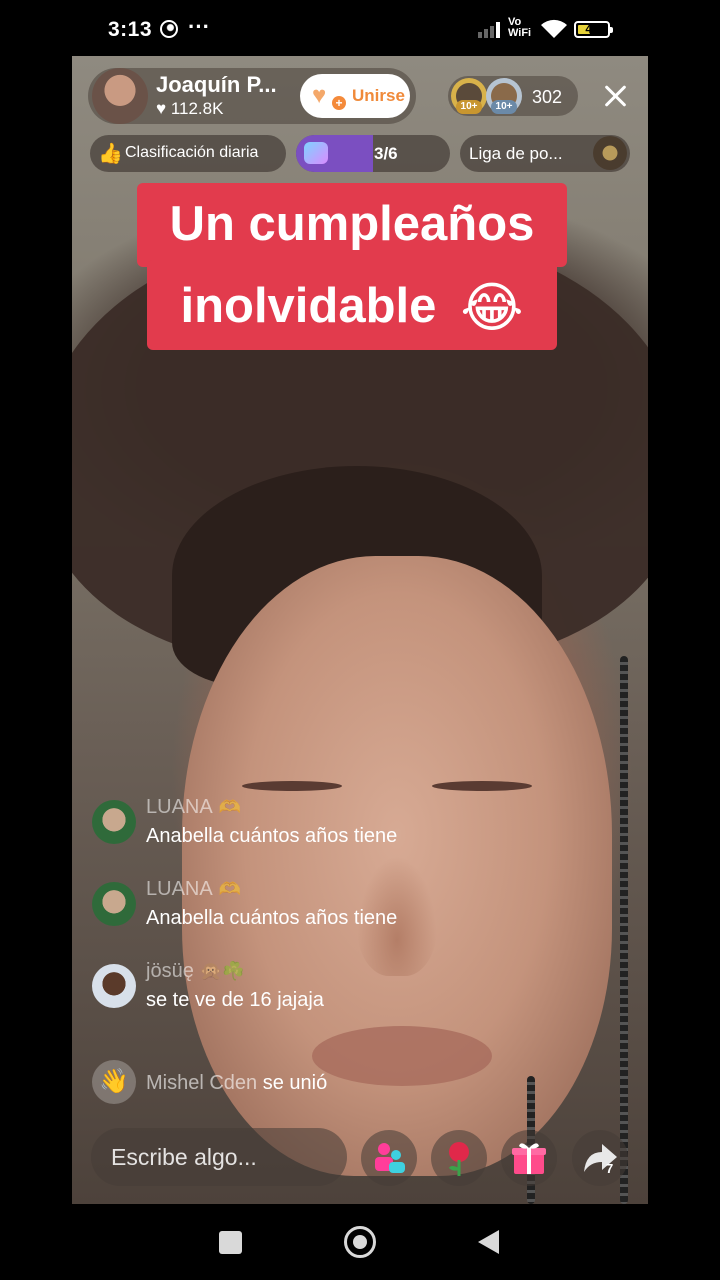 The height and width of the screenshot is (1280, 720). Describe the element at coordinates (360, 28) in the screenshot. I see `status-bar: 3:13 ··· Vo WiFi 41` at that location.